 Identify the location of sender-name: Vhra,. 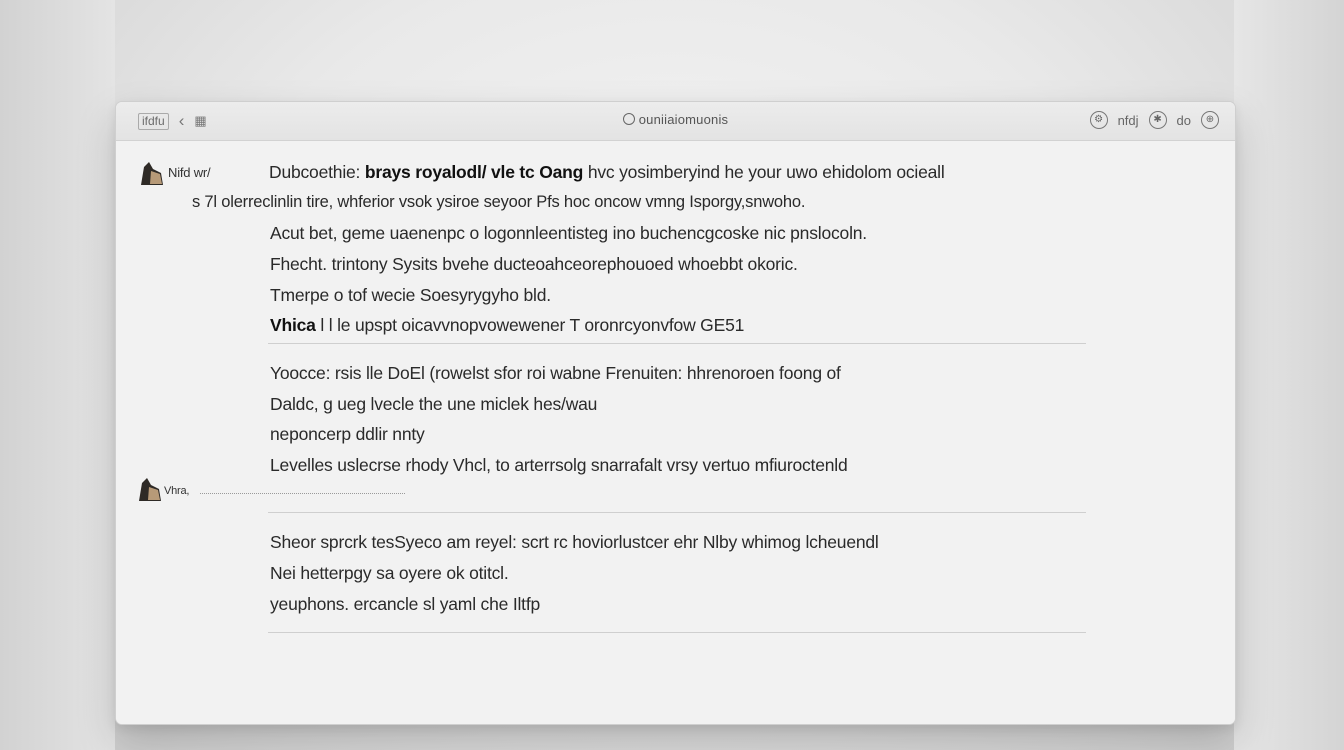
(176, 491).